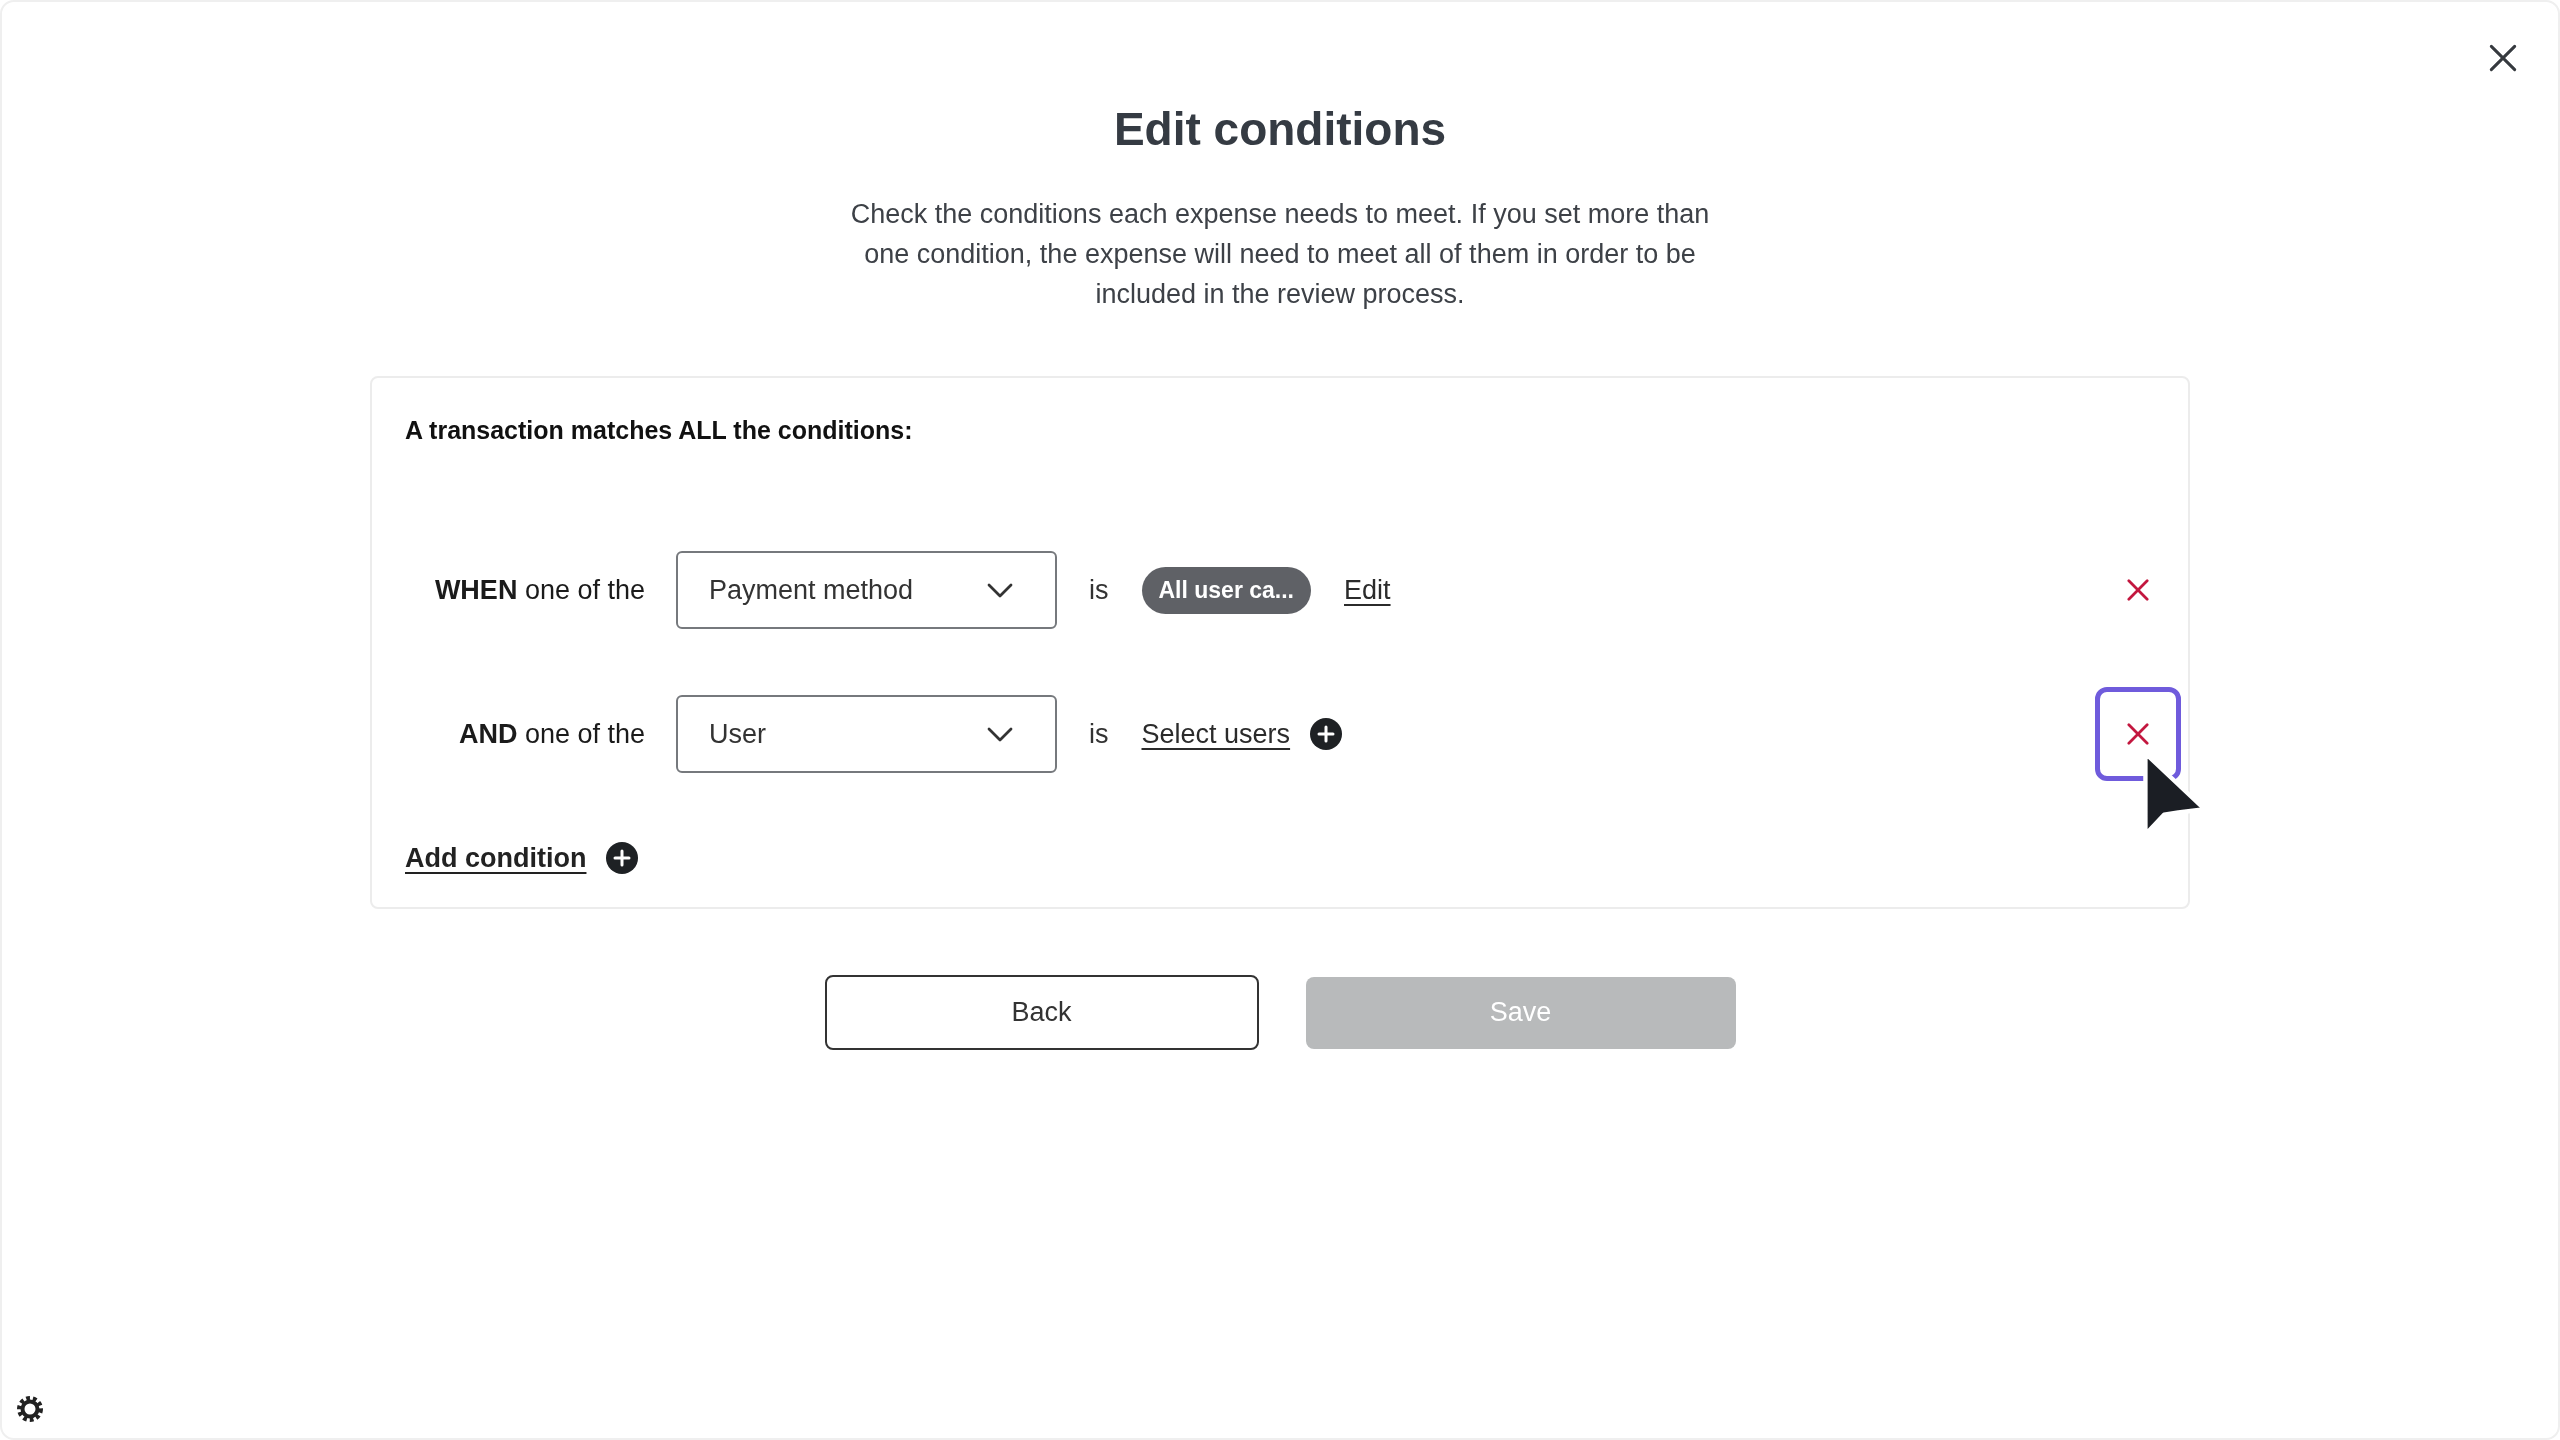 The width and height of the screenshot is (2560, 1440). Describe the element at coordinates (496, 858) in the screenshot. I see `add-condition-link: Add condition` at that location.